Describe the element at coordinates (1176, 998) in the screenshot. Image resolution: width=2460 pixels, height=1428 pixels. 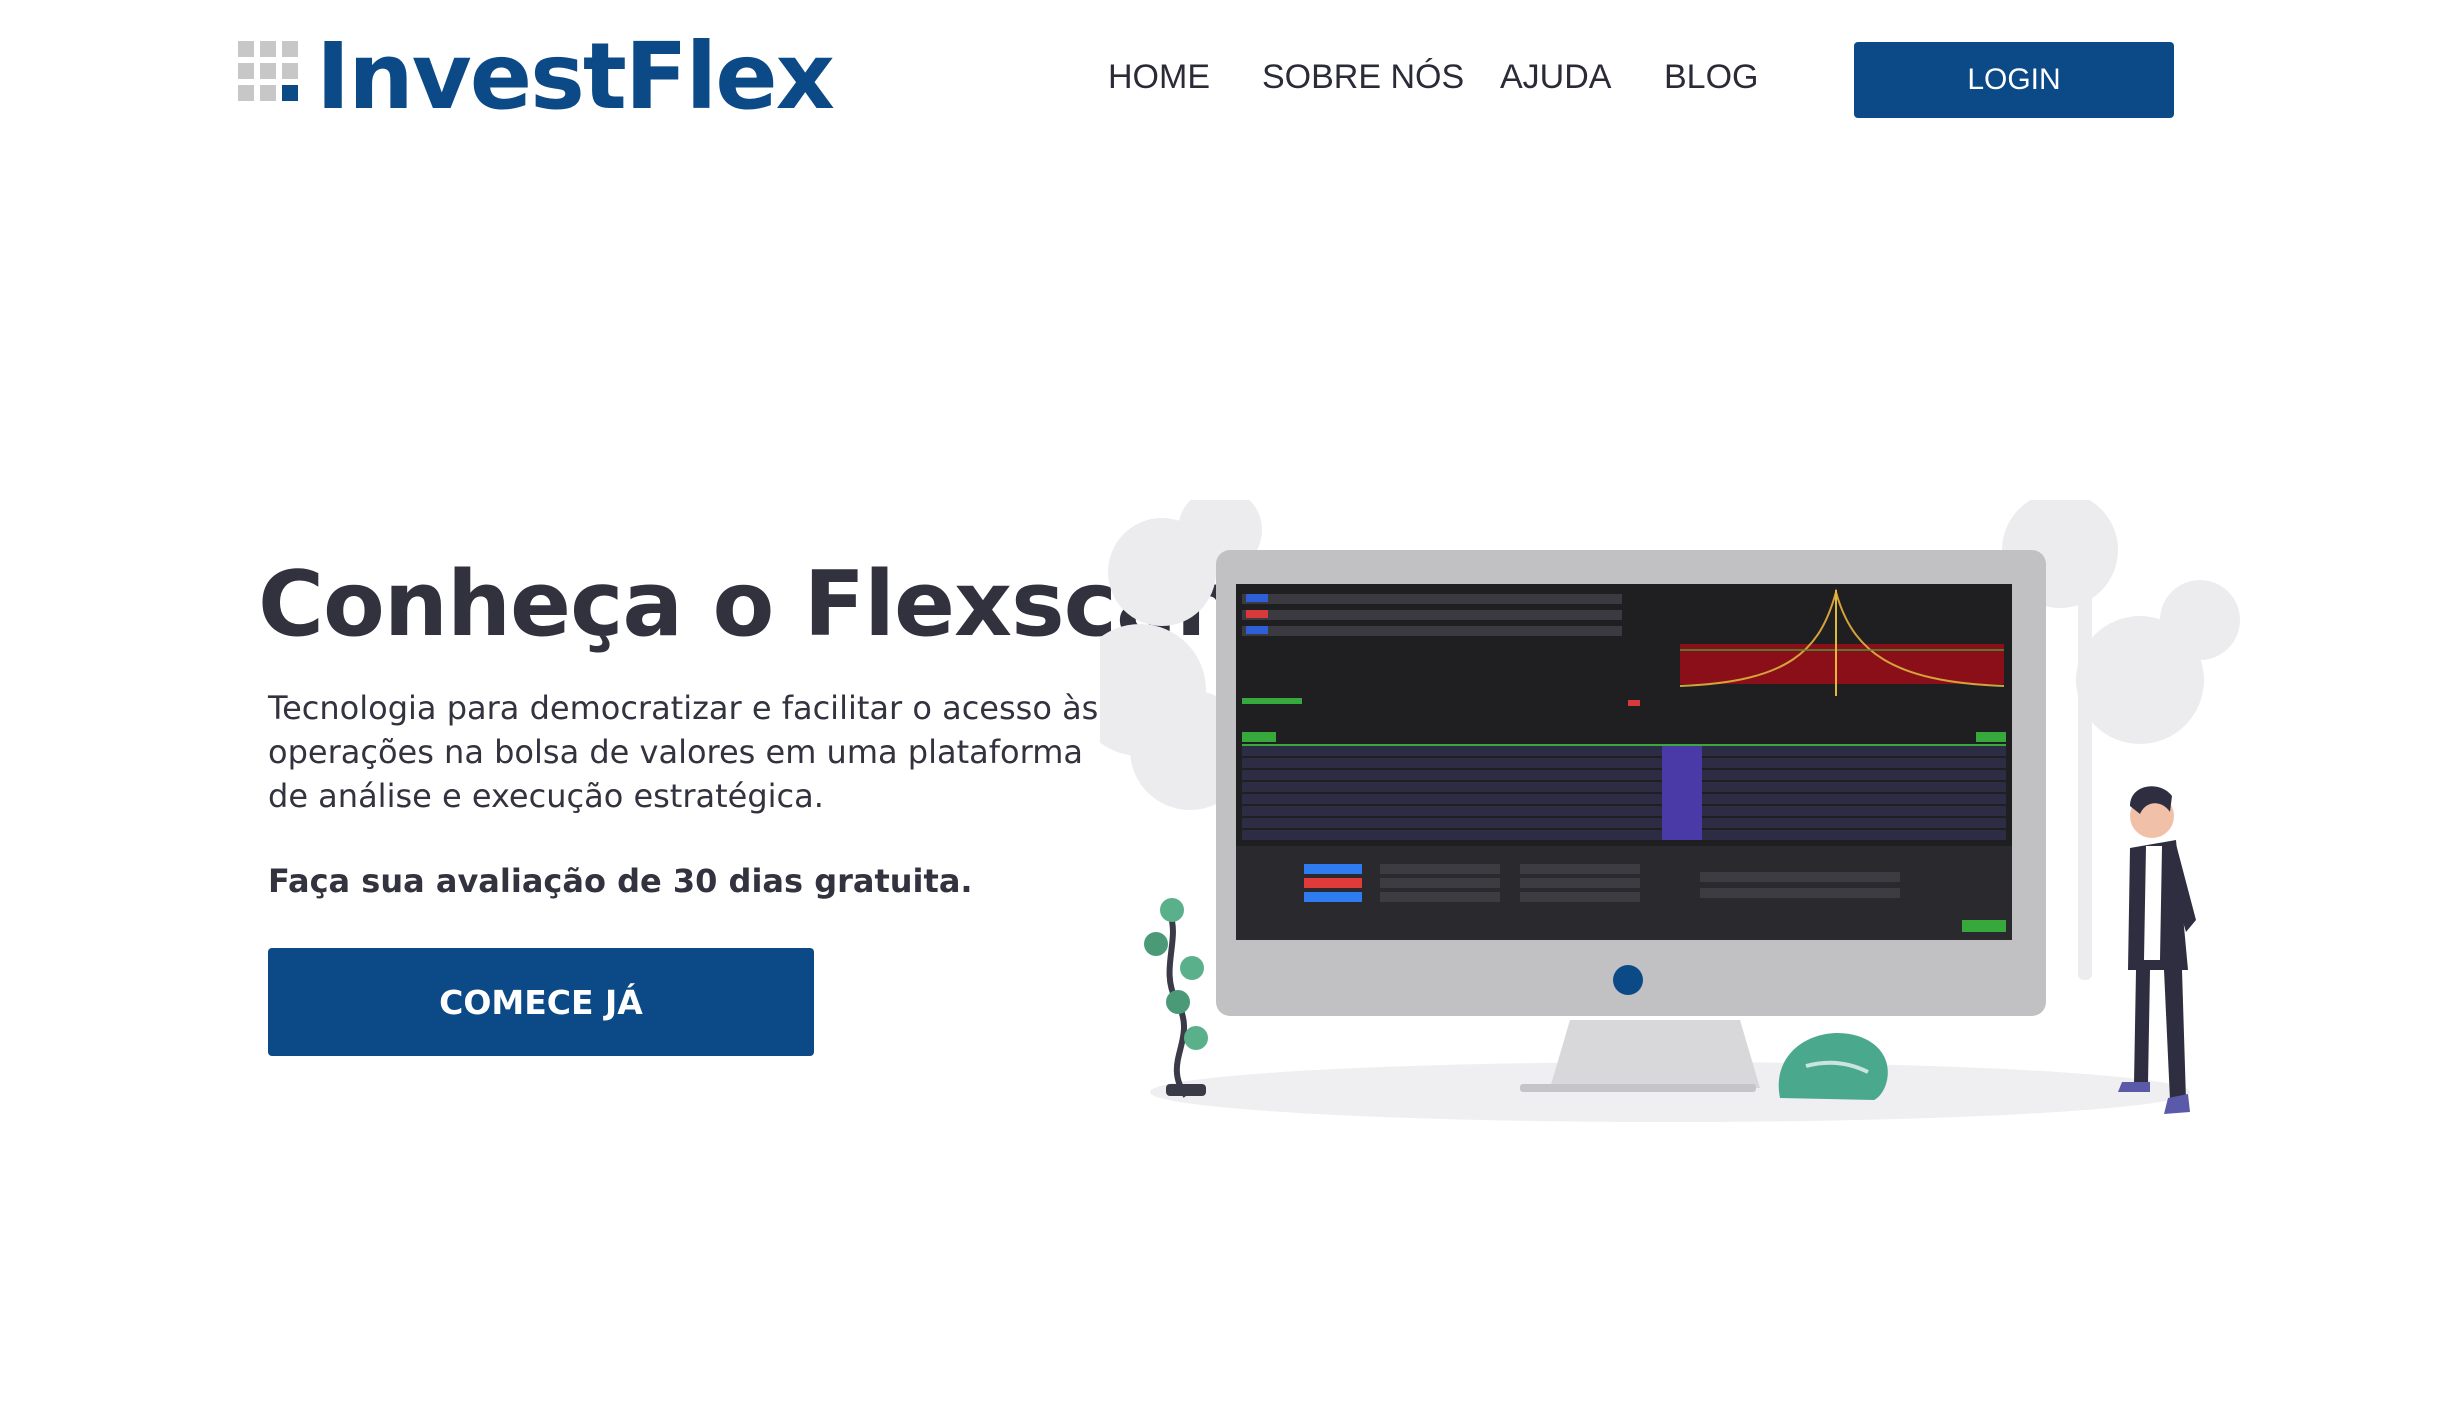
I see `plant-left-icon` at that location.